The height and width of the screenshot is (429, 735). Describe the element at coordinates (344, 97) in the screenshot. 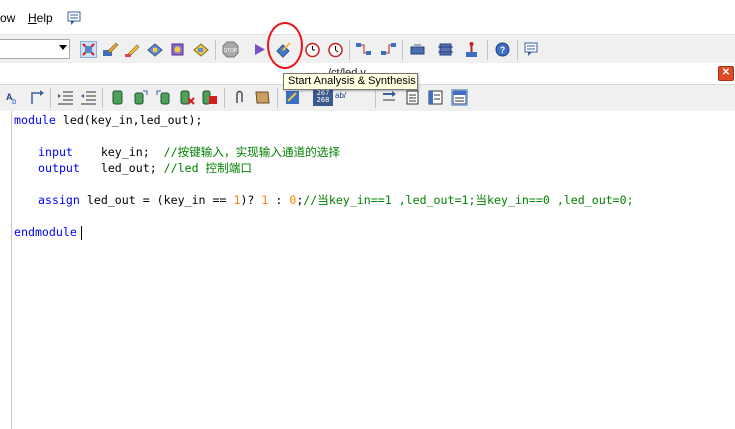

I see `spell-check-icon: ab/` at that location.